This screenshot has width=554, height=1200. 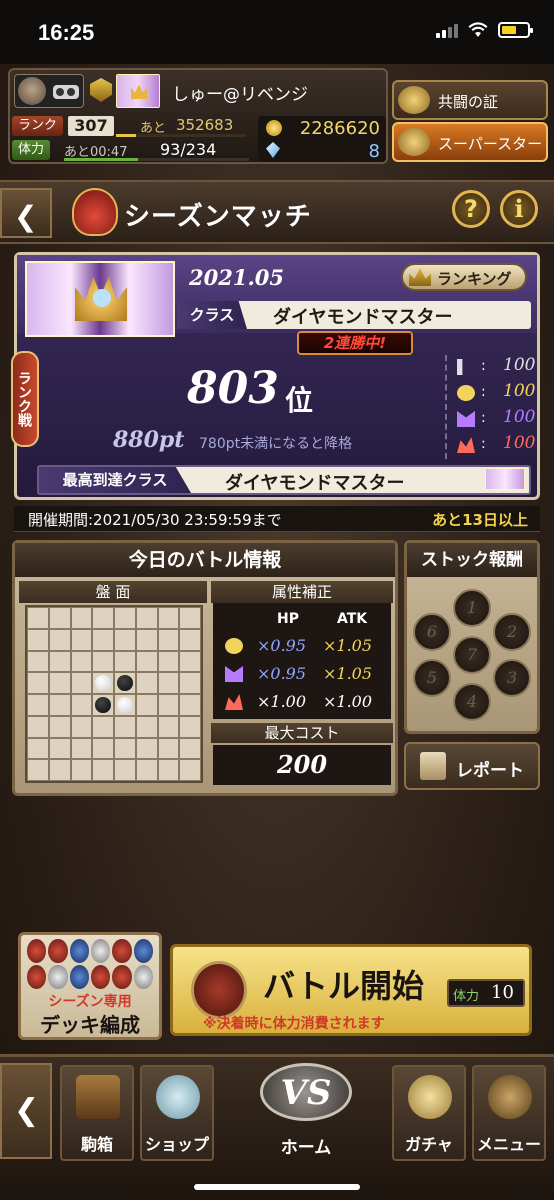 I want to click on deck-sub-label: シーズン専用, so click(x=90, y=1002).